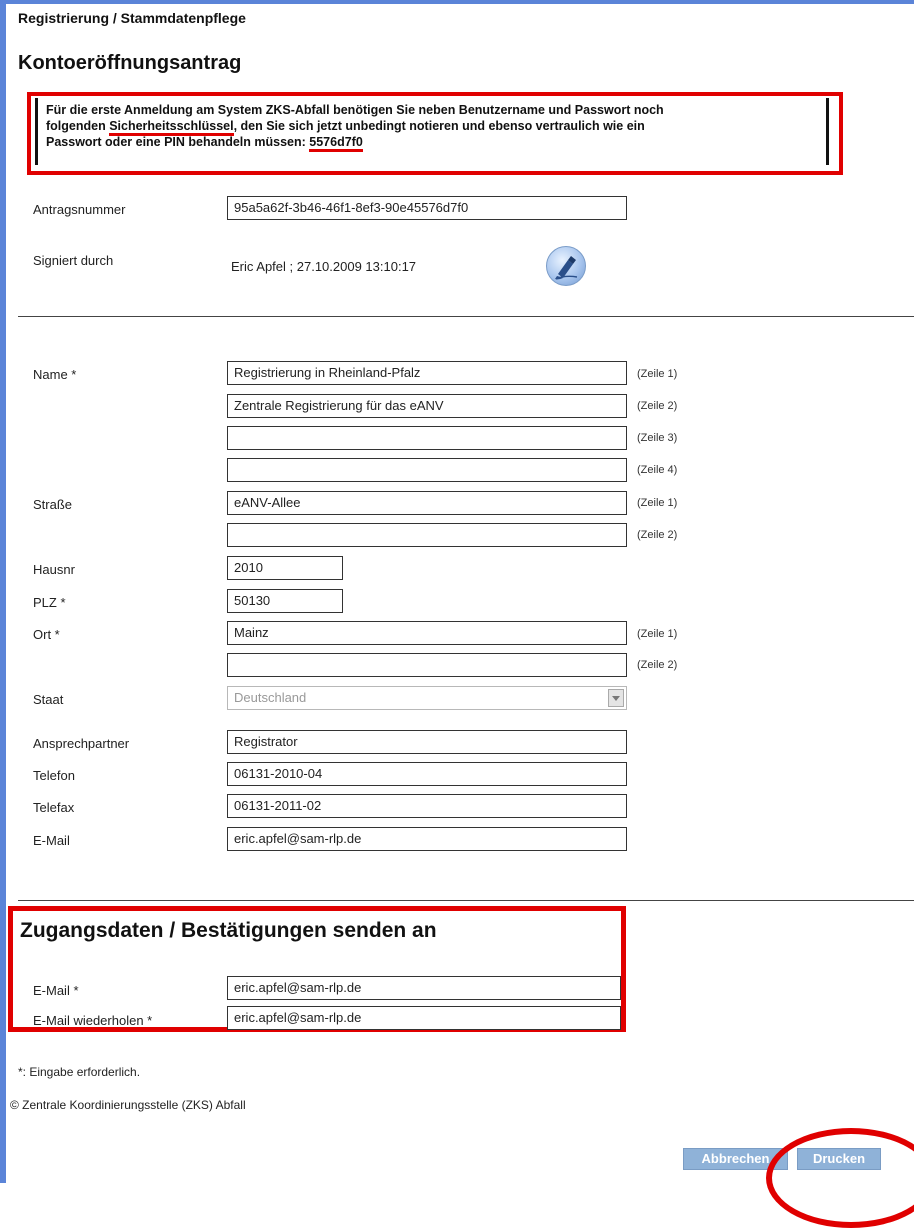 The width and height of the screenshot is (914, 1228). What do you see at coordinates (427, 742) in the screenshot?
I see `ansprechpartner-input: Registrator` at bounding box center [427, 742].